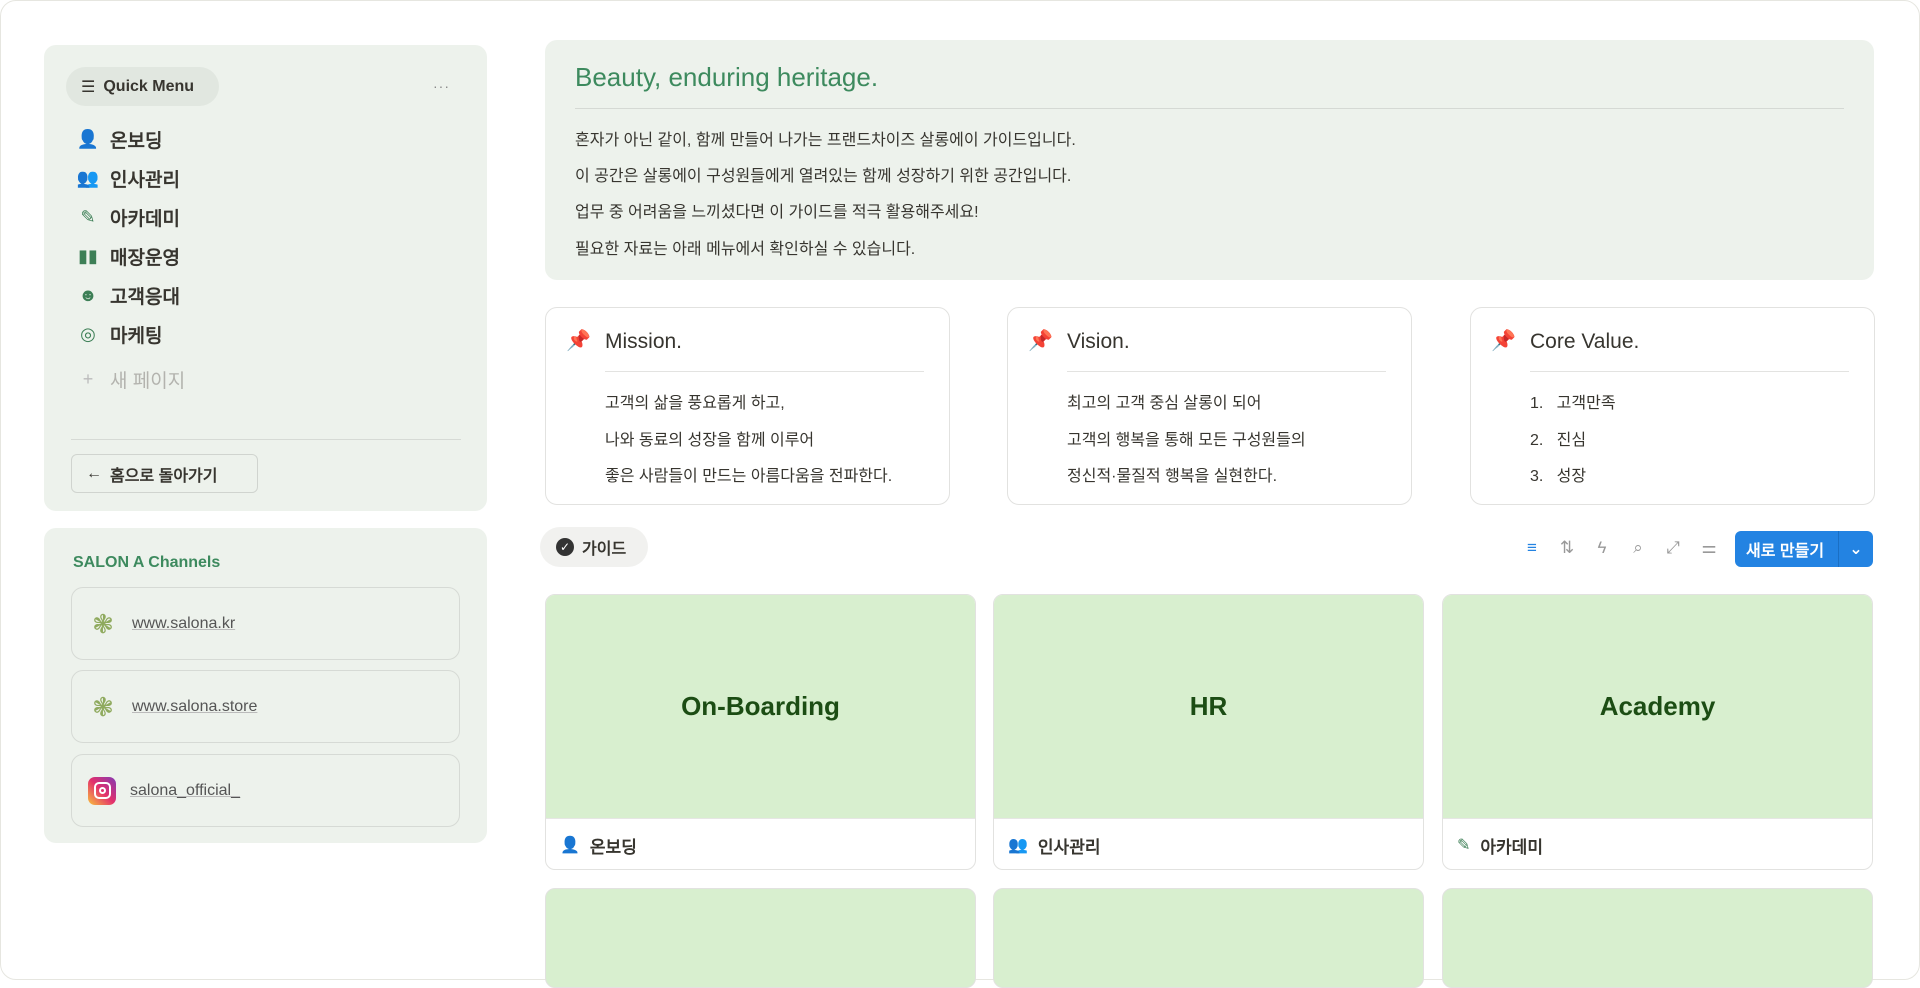  I want to click on card-line: 정신적·물질적 행복을 실현한다., so click(1172, 476).